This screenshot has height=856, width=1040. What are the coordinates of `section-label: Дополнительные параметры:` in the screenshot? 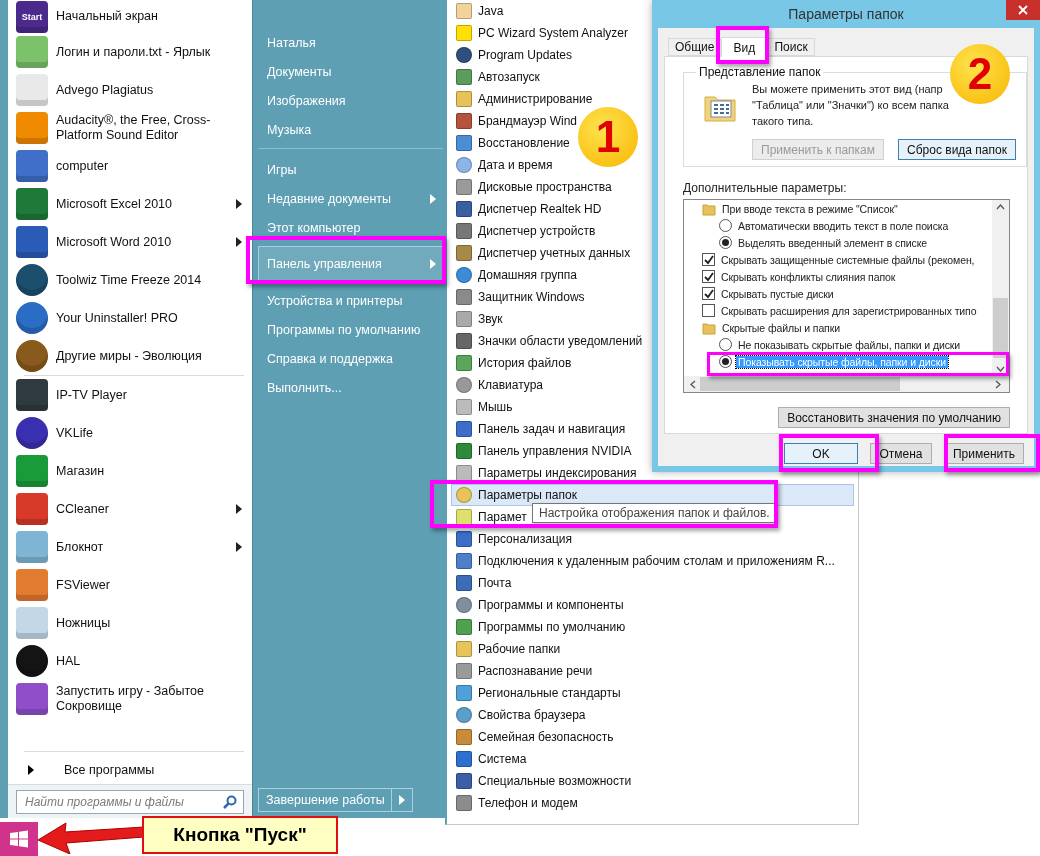 It's located at (765, 188).